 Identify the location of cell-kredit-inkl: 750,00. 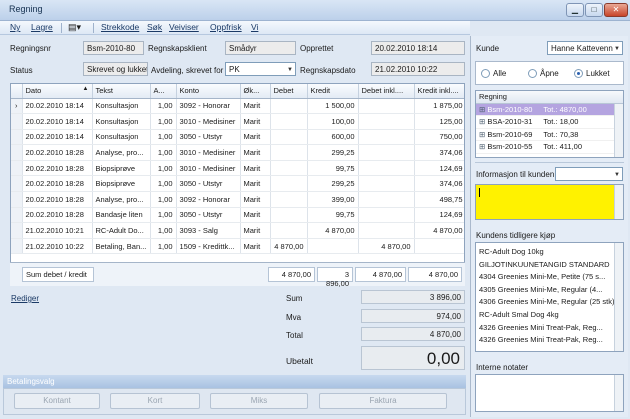
(439, 137).